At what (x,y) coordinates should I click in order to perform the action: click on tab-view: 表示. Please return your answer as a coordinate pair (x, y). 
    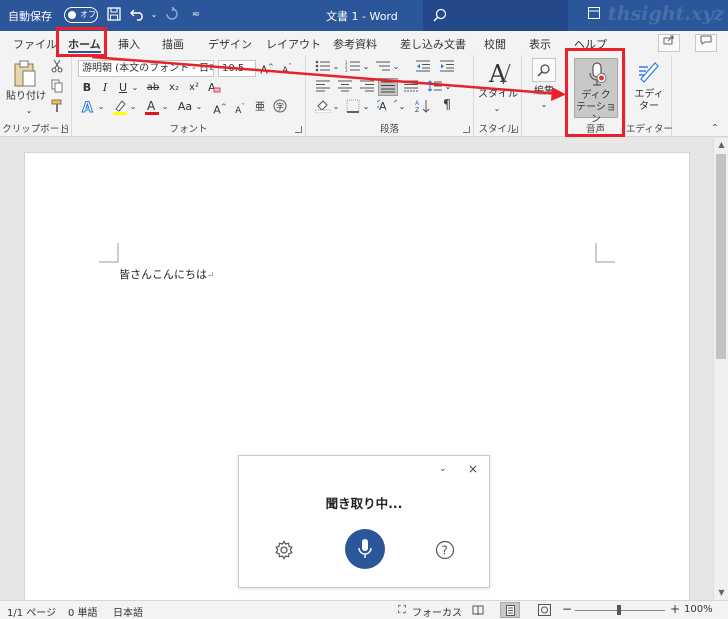
    Looking at the image, I should click on (540, 44).